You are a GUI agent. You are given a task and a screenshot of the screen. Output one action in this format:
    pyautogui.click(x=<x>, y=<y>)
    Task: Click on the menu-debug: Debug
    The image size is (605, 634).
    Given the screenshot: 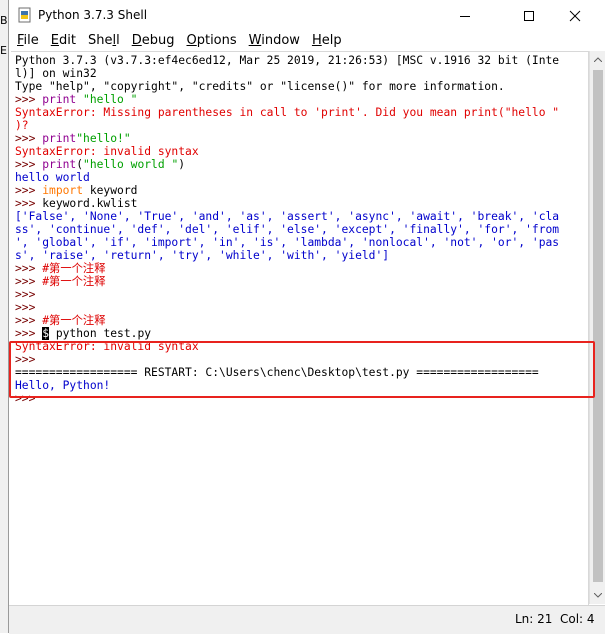 What is the action you would take?
    pyautogui.click(x=153, y=41)
    